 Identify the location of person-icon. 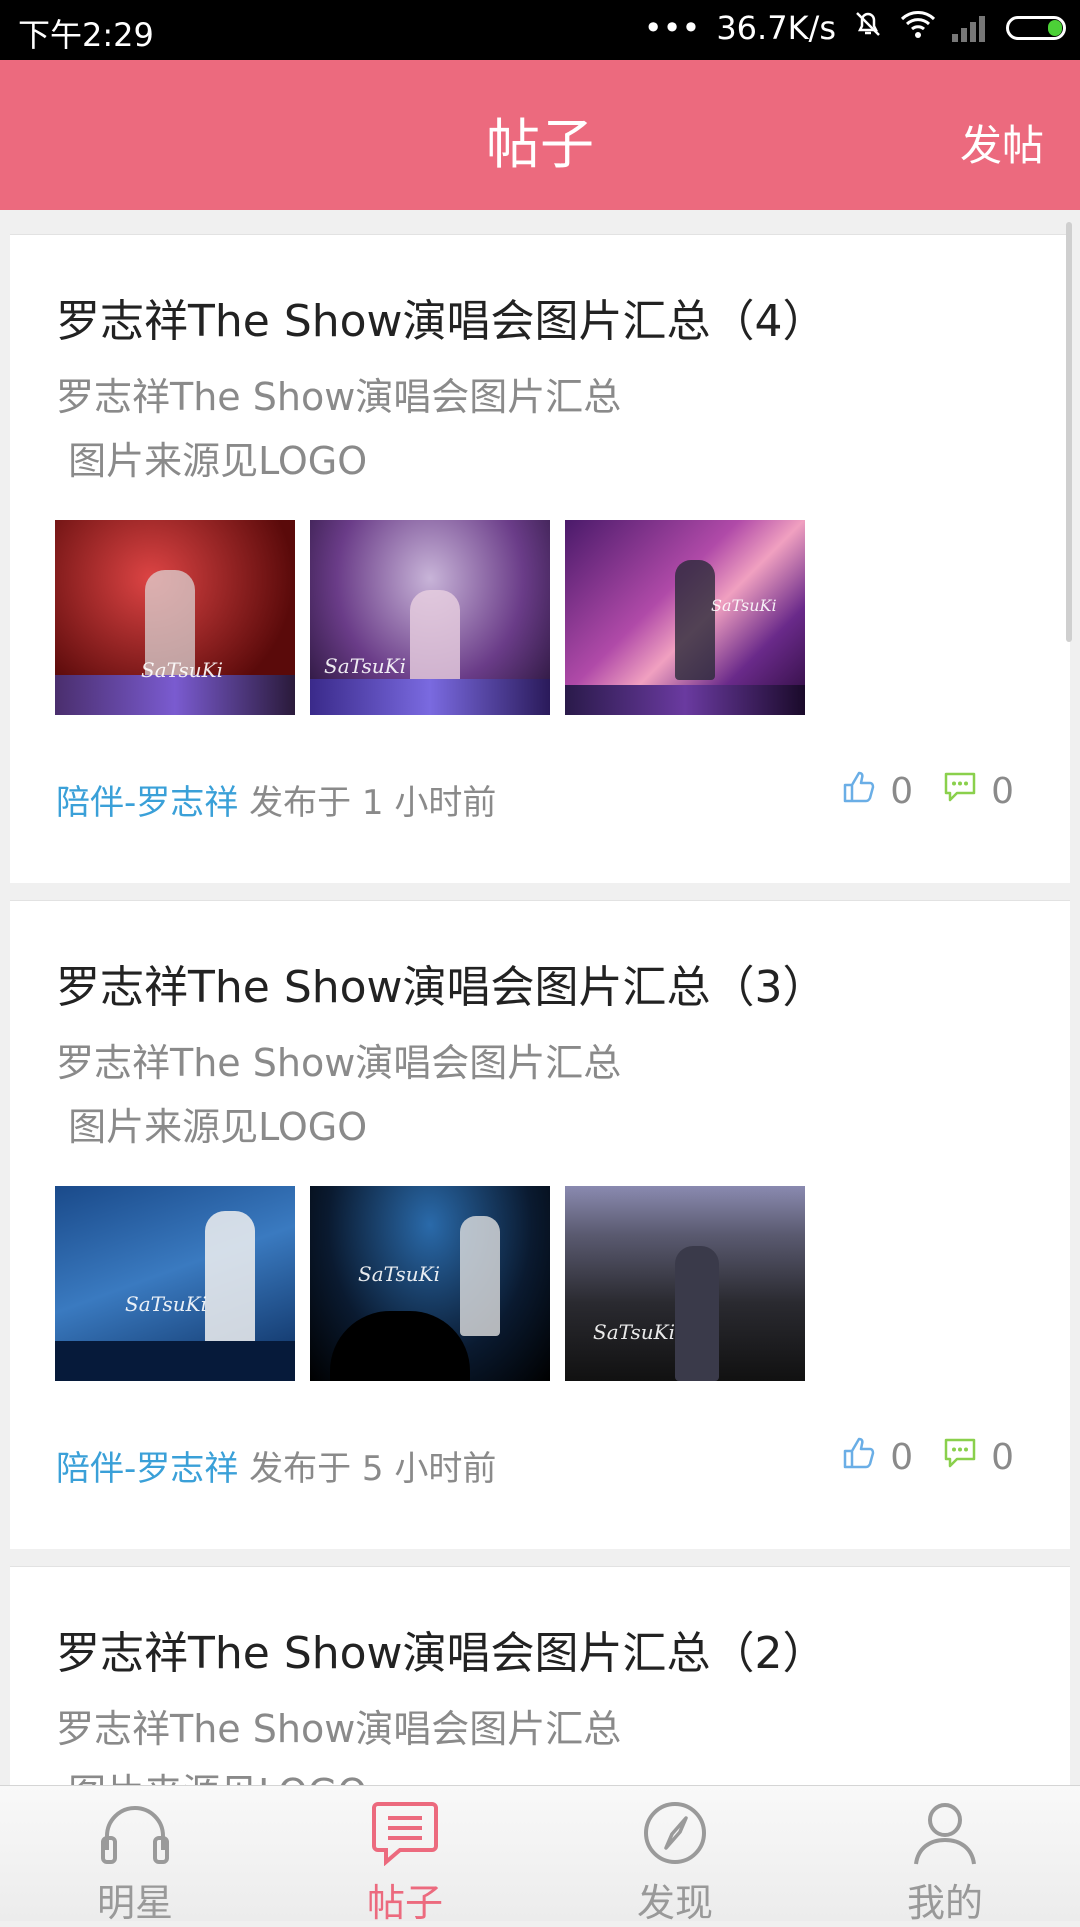
(945, 1835).